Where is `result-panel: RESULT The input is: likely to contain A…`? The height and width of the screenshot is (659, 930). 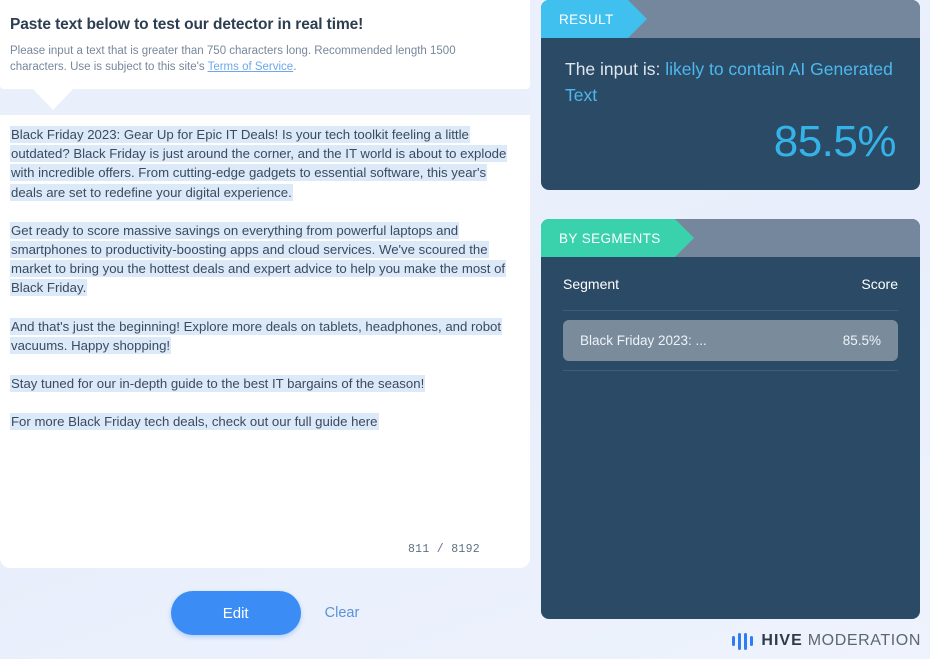
result-panel: RESULT The input is: likely to contain A… is located at coordinates (730, 95).